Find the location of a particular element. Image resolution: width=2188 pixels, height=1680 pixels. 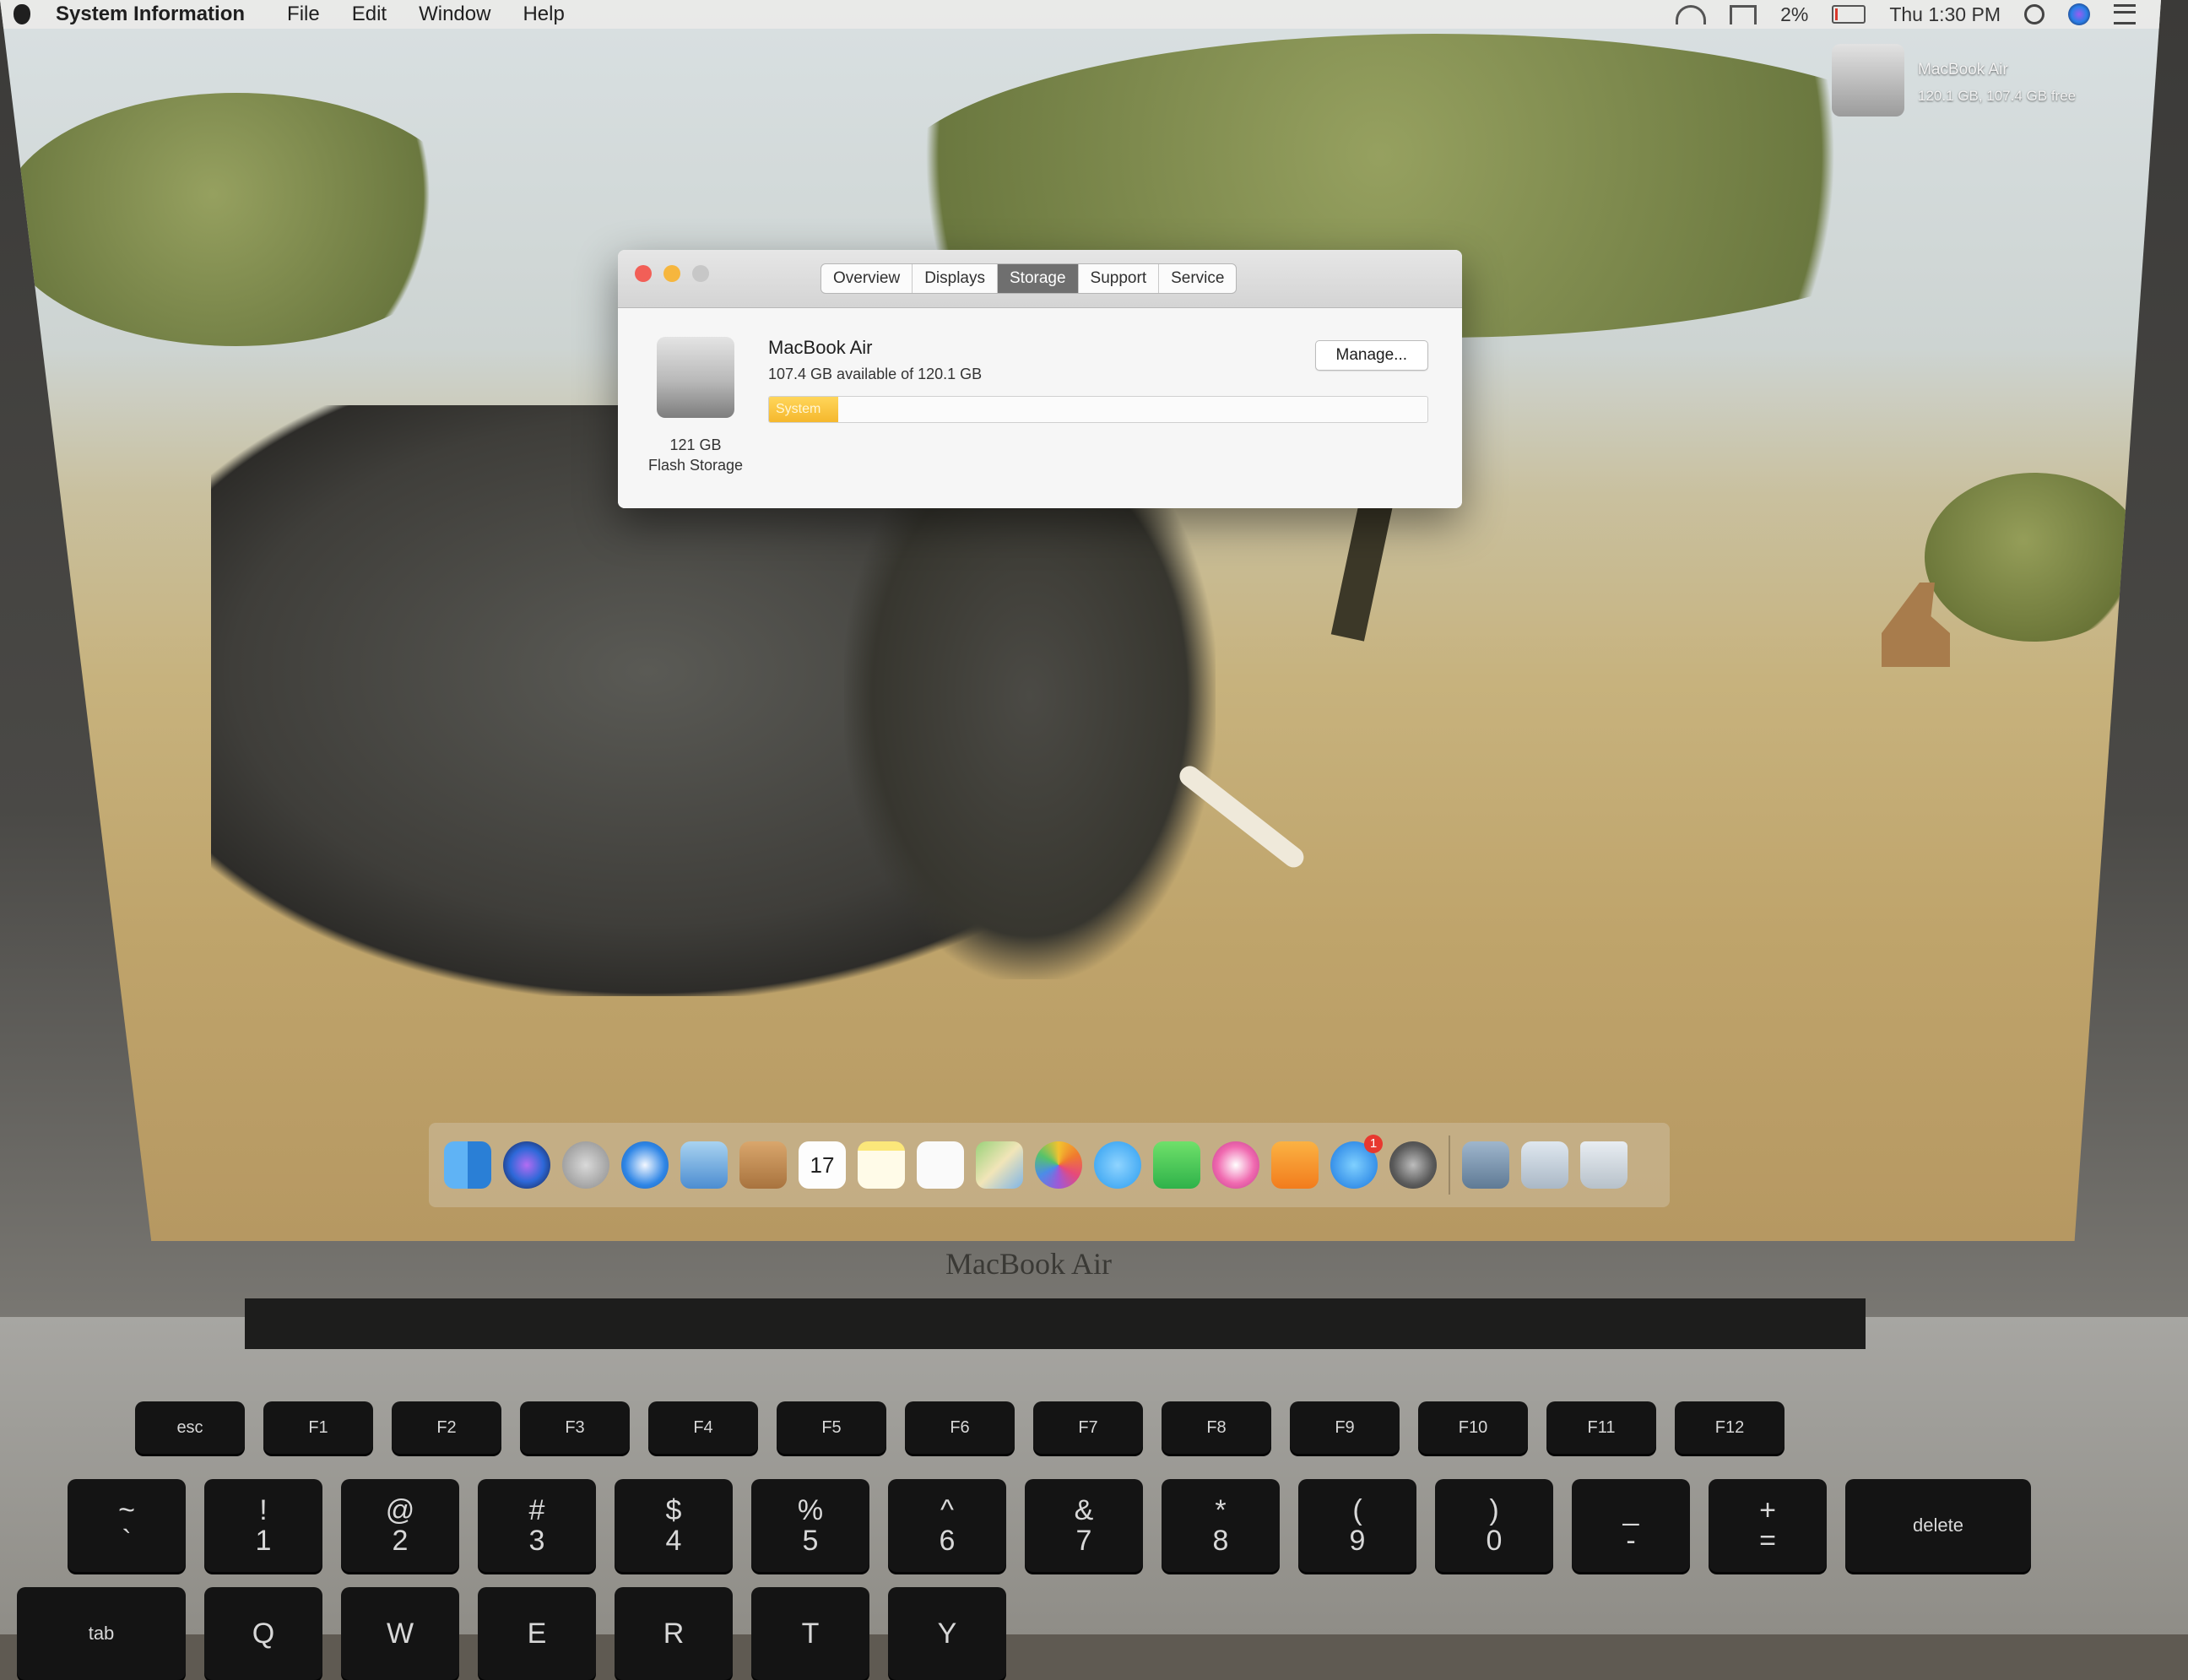

ibooks-icon is located at coordinates (1295, 1165).